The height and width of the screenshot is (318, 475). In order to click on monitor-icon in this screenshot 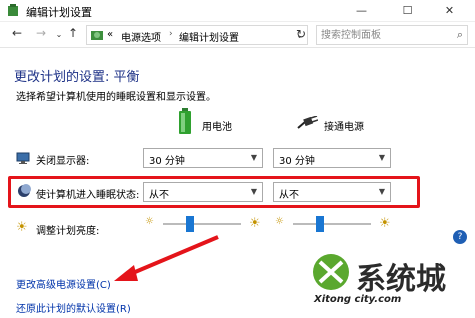, I will do `click(23, 158)`.